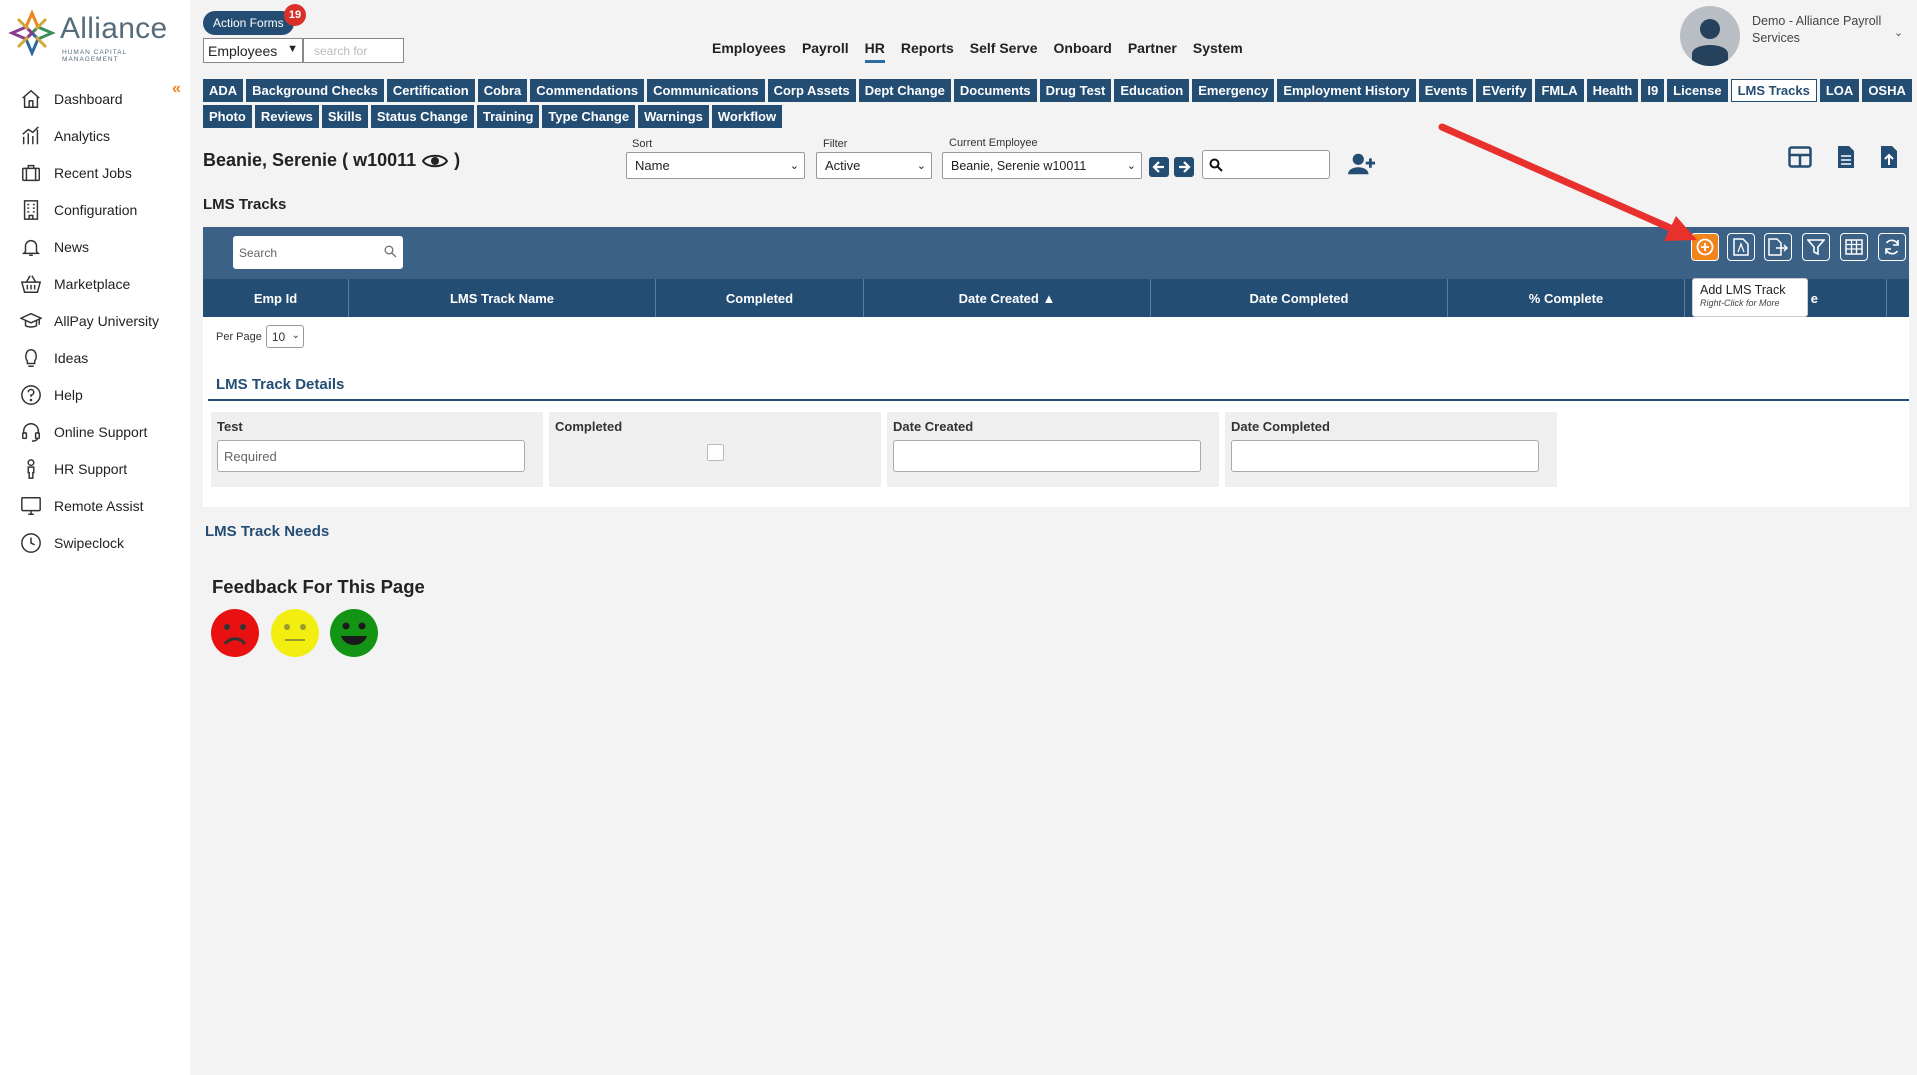 The width and height of the screenshot is (1917, 1075). What do you see at coordinates (1559, 90) in the screenshot?
I see `tab-fmla: FMLA` at bounding box center [1559, 90].